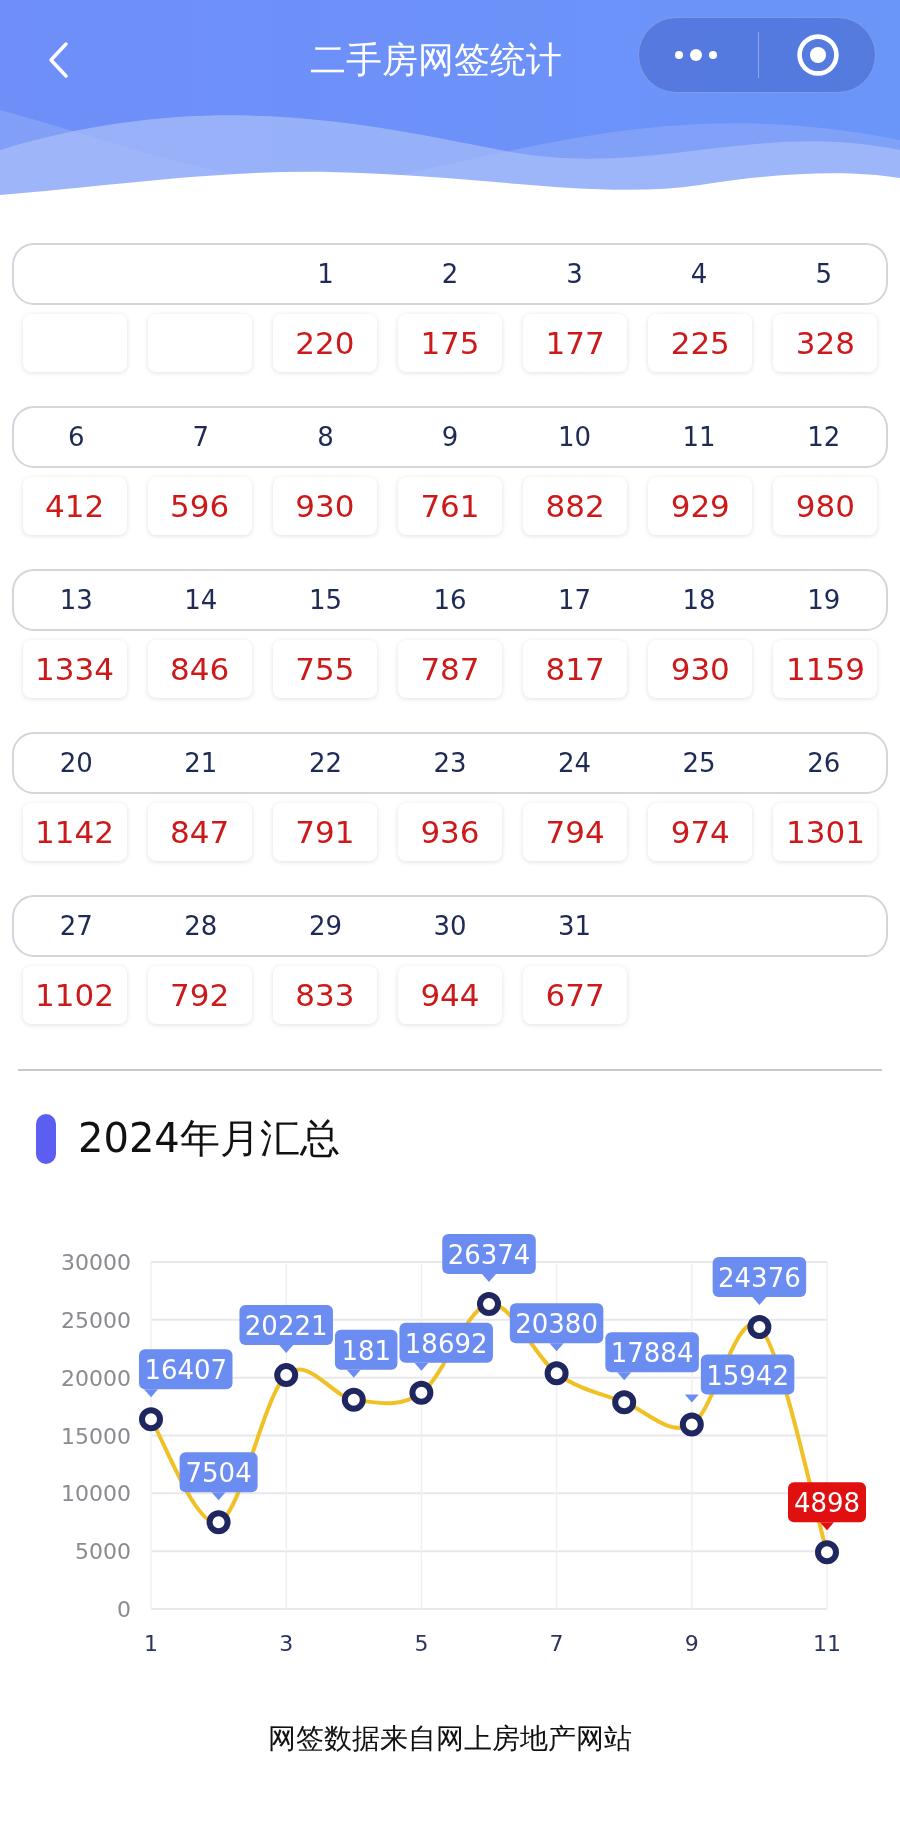  I want to click on day-number: 1, so click(325, 274).